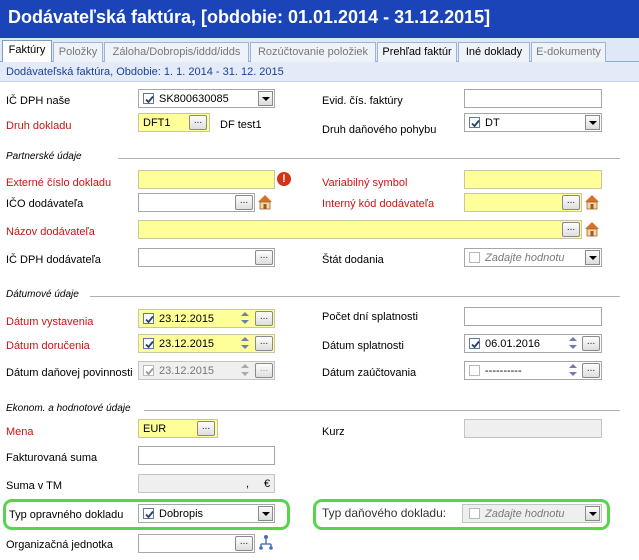  I want to click on tab-prehlad-faktur: Prehľad faktúr, so click(417, 52).